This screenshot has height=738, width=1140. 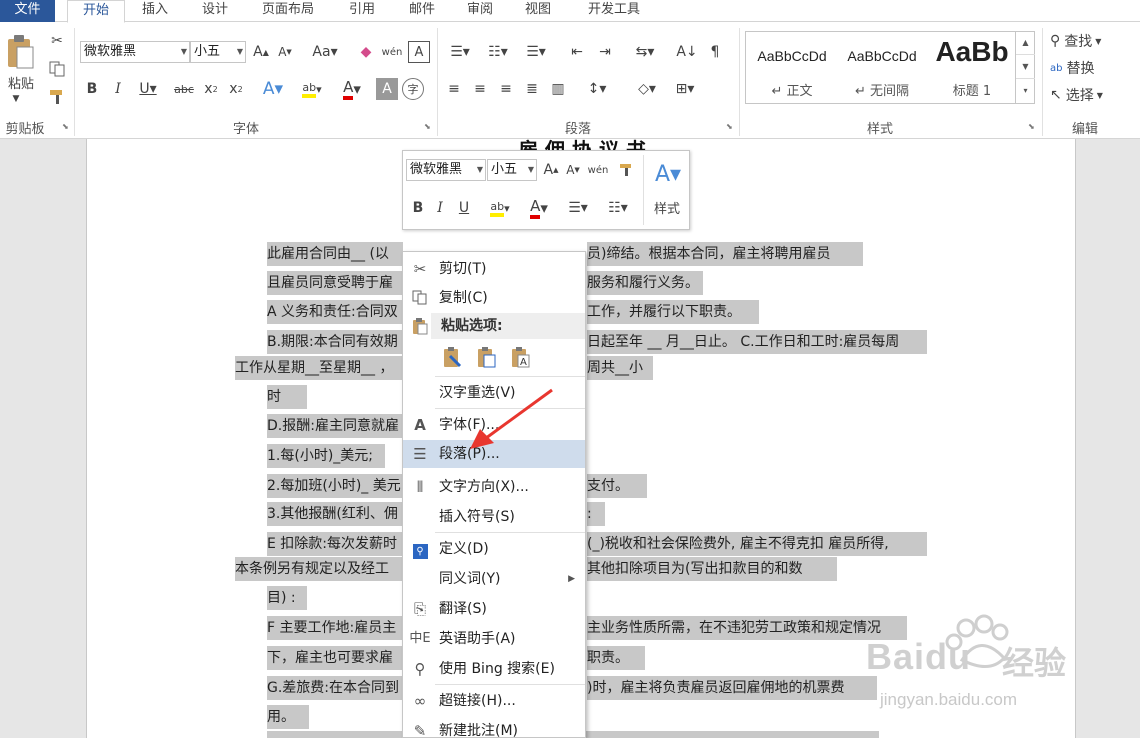 What do you see at coordinates (211, 89) in the screenshot?
I see `subscript-icon: x2` at bounding box center [211, 89].